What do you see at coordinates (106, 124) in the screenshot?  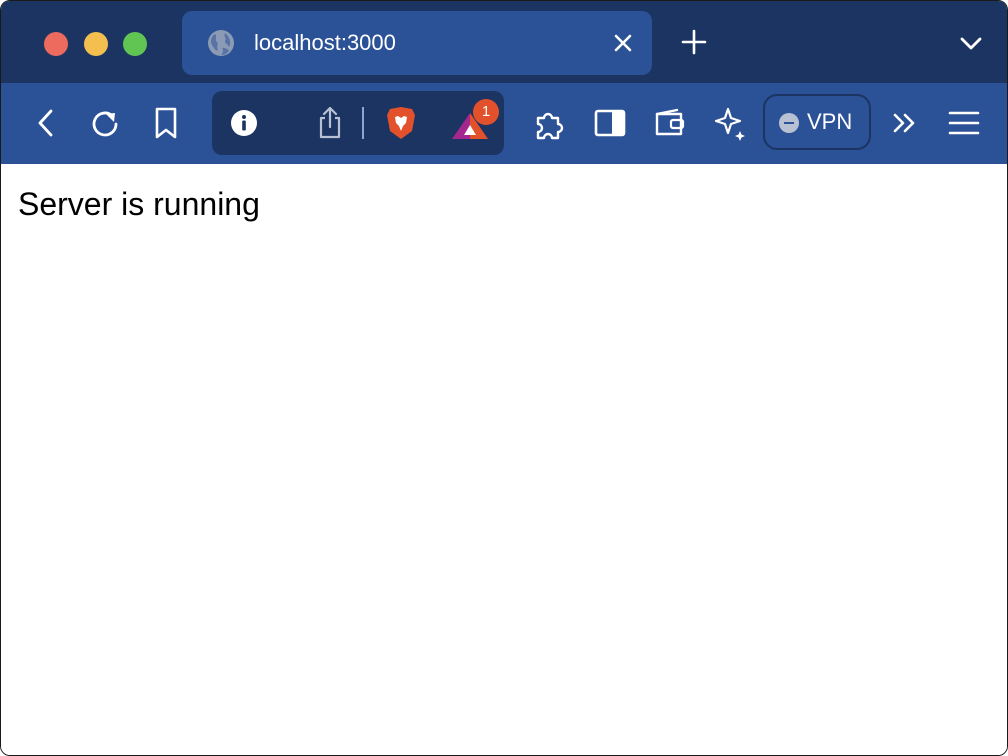 I see `reload-icon` at bounding box center [106, 124].